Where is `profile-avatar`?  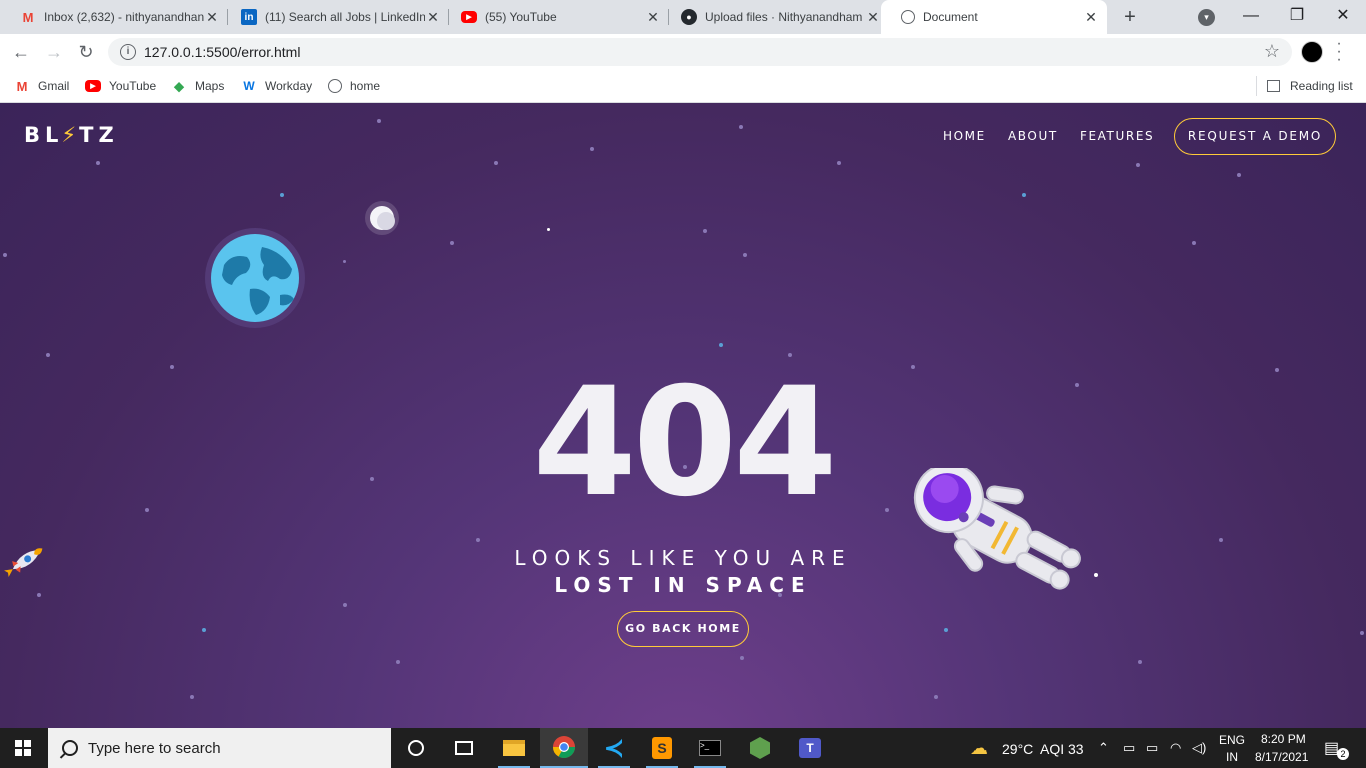 profile-avatar is located at coordinates (1312, 52).